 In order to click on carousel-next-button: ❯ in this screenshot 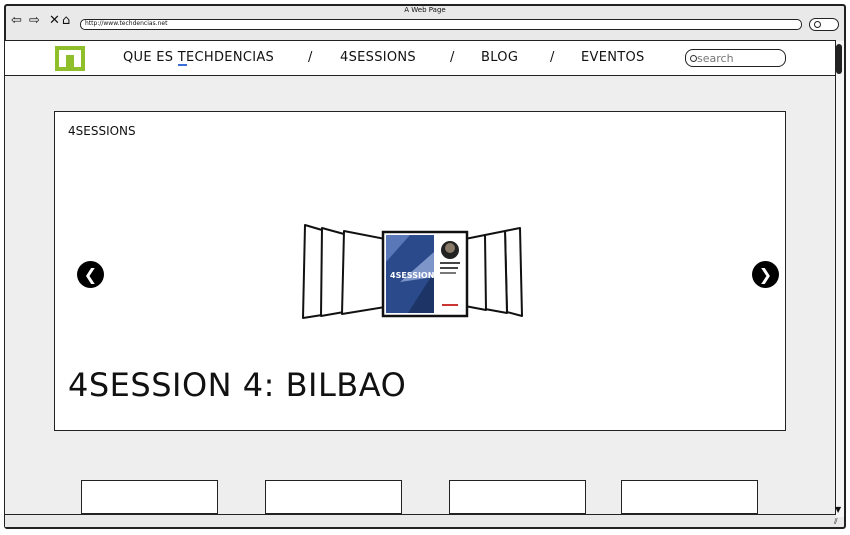, I will do `click(765, 274)`.